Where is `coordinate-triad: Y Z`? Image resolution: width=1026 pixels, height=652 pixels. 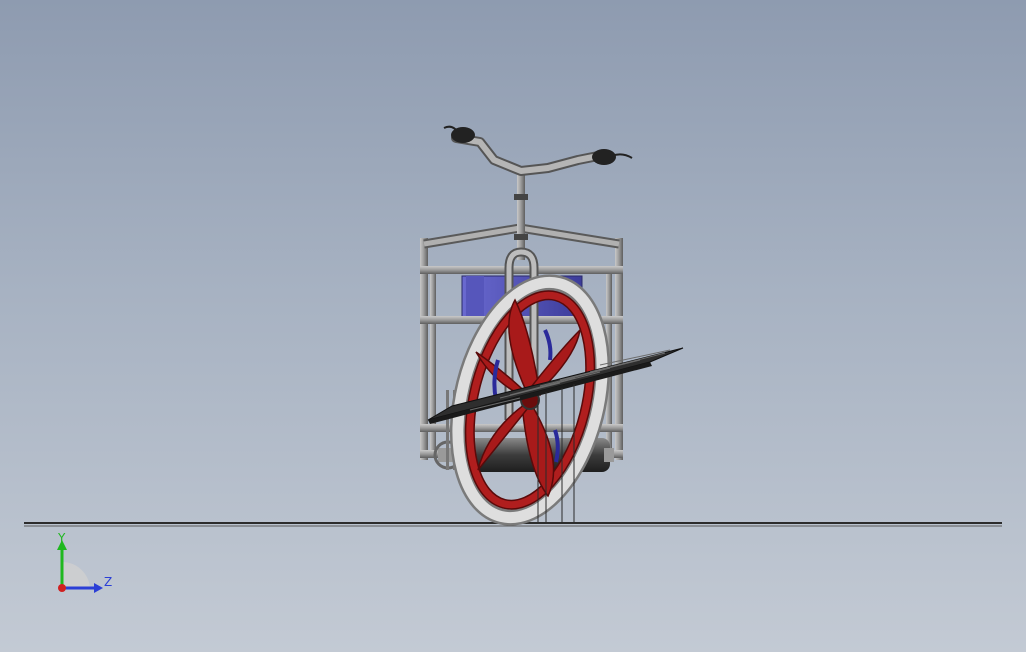 coordinate-triad: Y Z is located at coordinates (84, 562).